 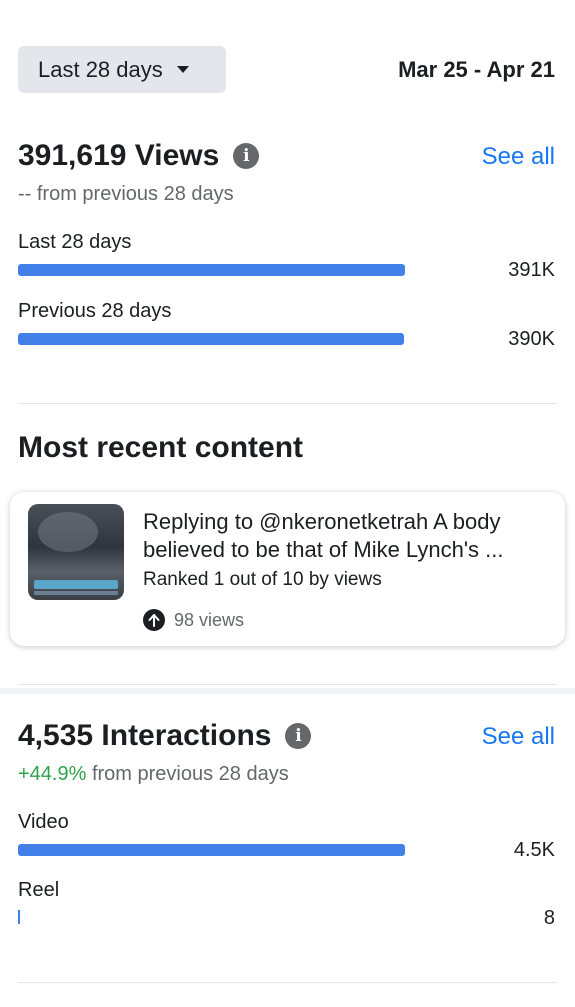 What do you see at coordinates (76, 552) in the screenshot?
I see `video-thumbnail` at bounding box center [76, 552].